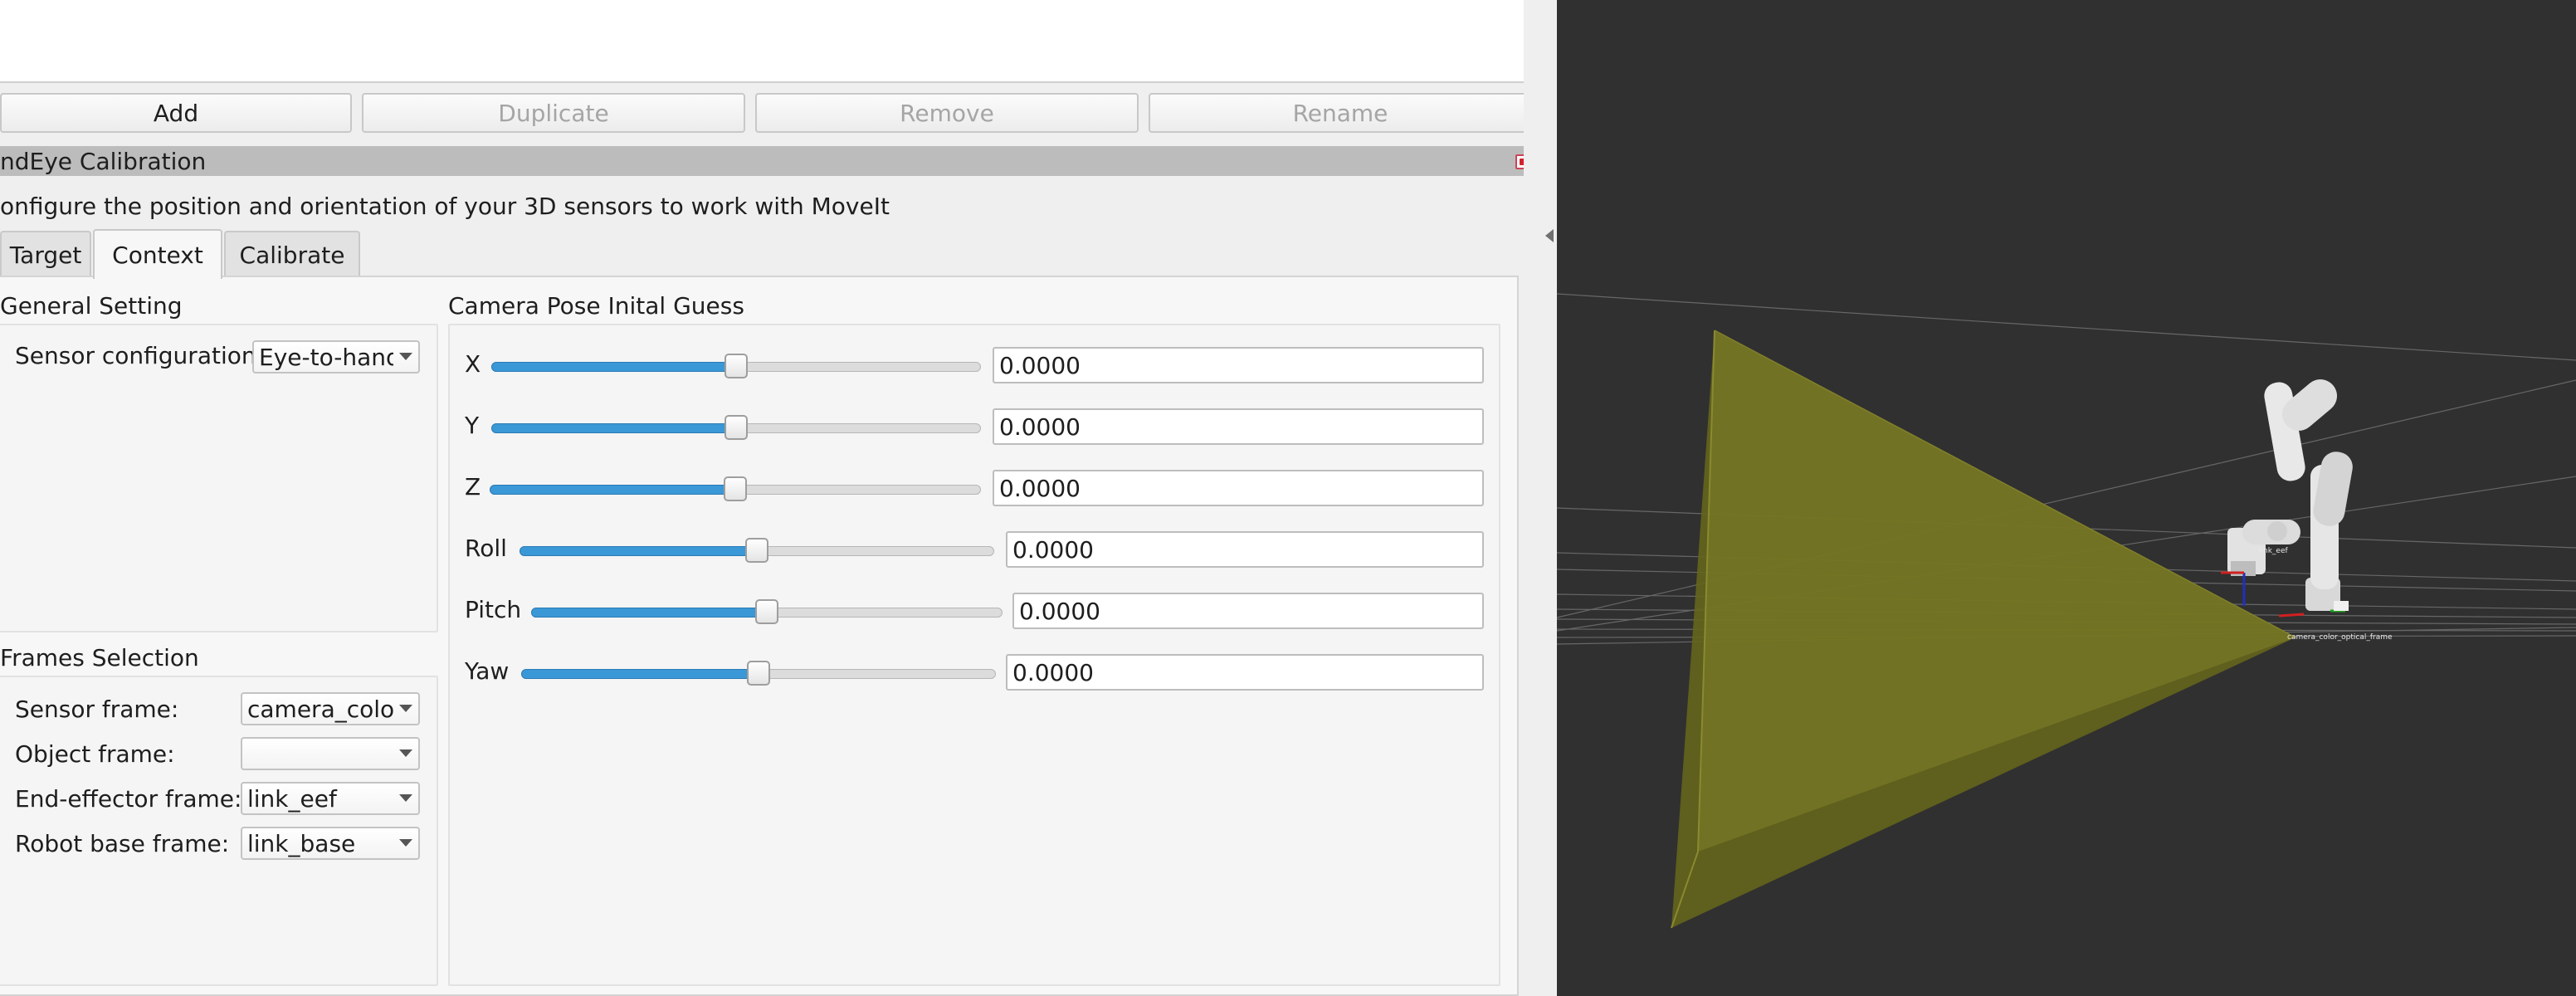 The height and width of the screenshot is (996, 2576). What do you see at coordinates (1245, 549) in the screenshot?
I see `roll-value-field: 0.0000` at bounding box center [1245, 549].